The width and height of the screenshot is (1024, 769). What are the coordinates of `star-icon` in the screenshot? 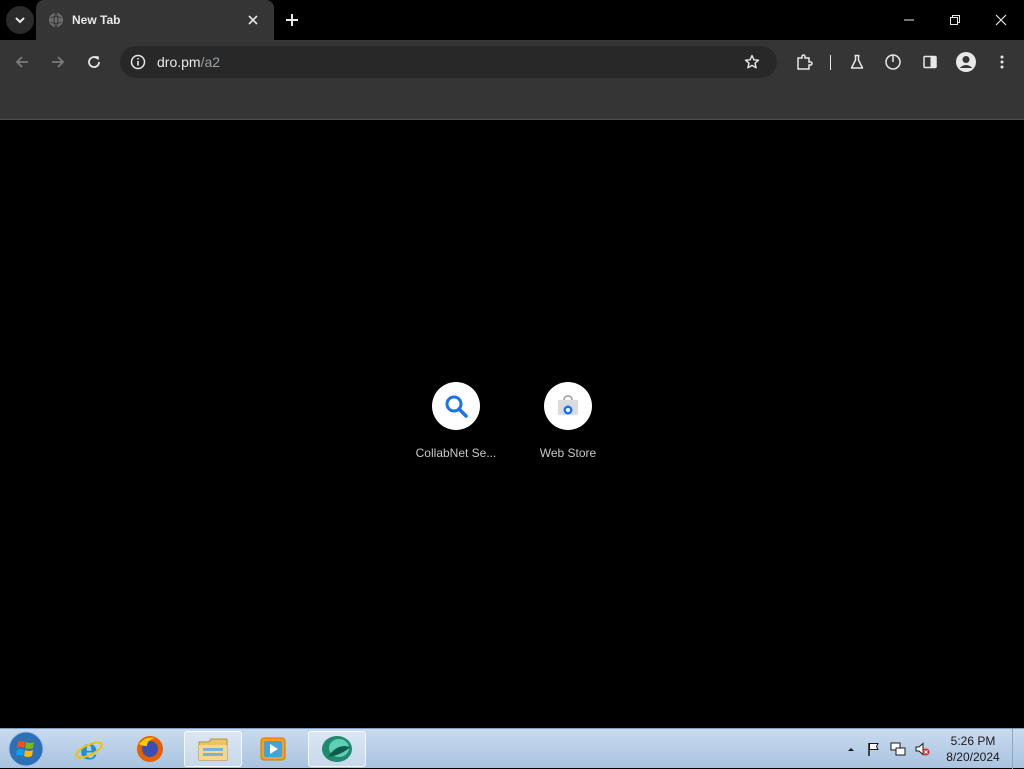 It's located at (752, 61).